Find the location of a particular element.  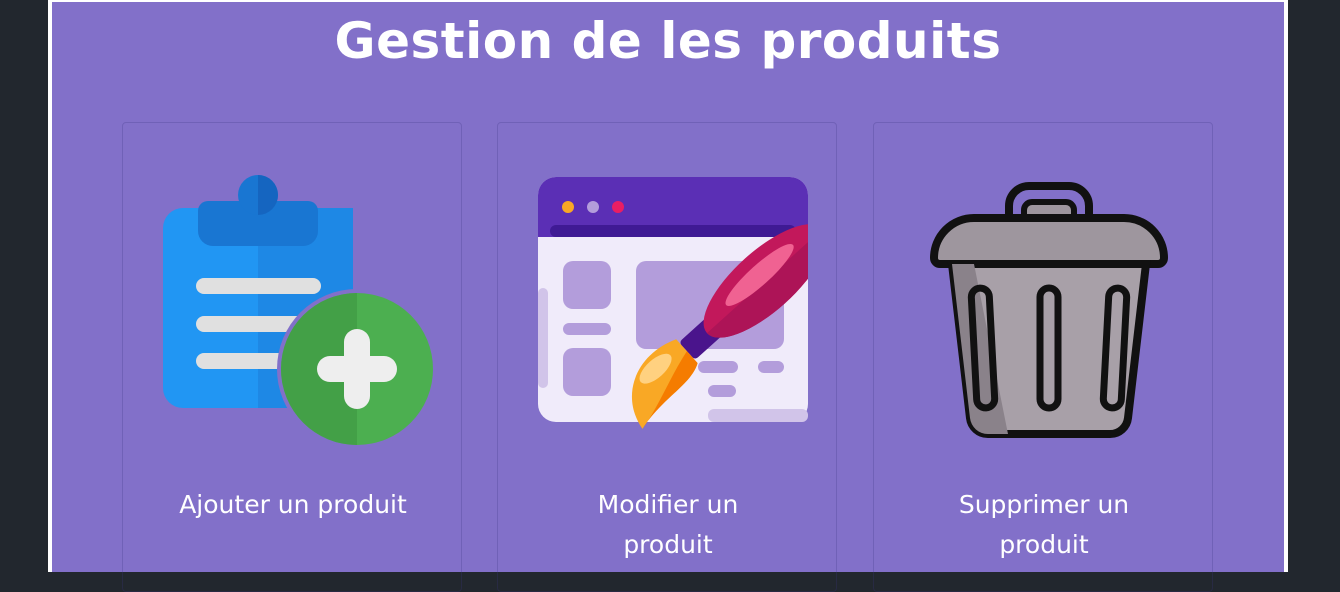

add-product-label-line1: Ajouter un produit is located at coordinates (293, 504).